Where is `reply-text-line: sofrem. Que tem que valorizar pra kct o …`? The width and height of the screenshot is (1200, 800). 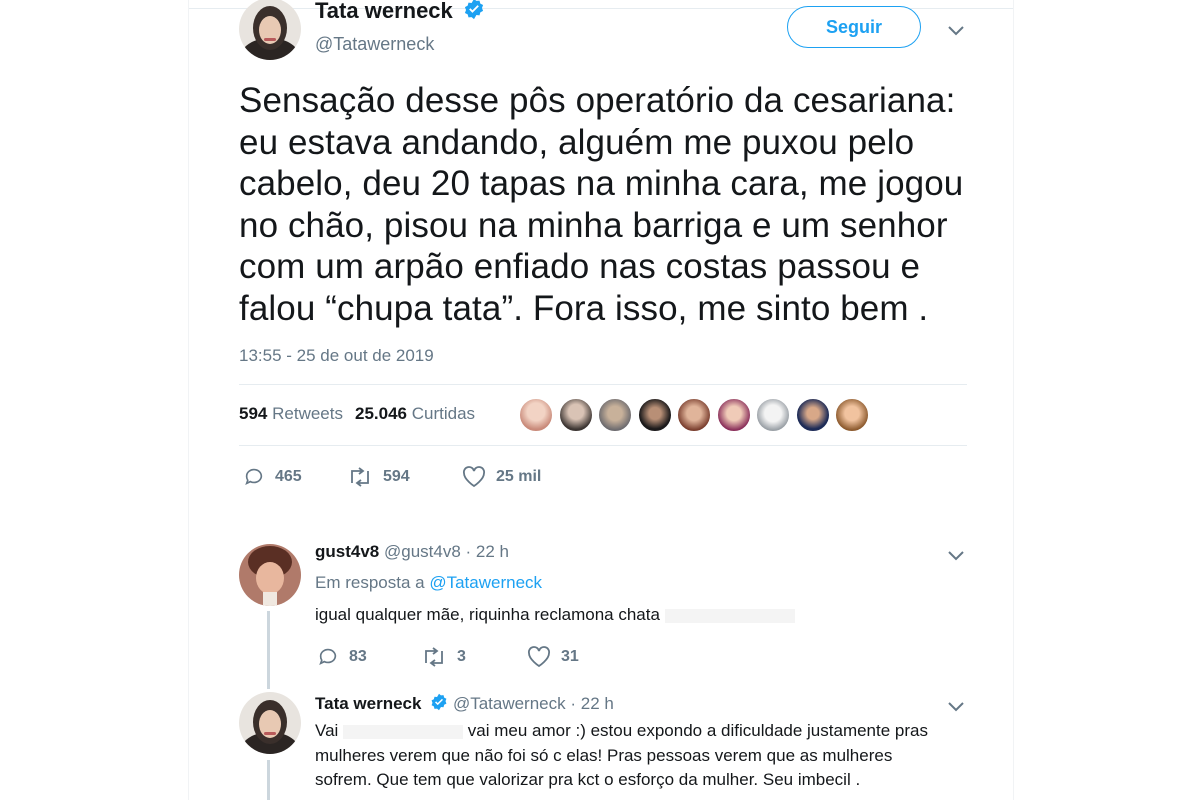
reply-text-line: sofrem. Que tem que valorizar pra kct o … is located at coordinates (588, 779).